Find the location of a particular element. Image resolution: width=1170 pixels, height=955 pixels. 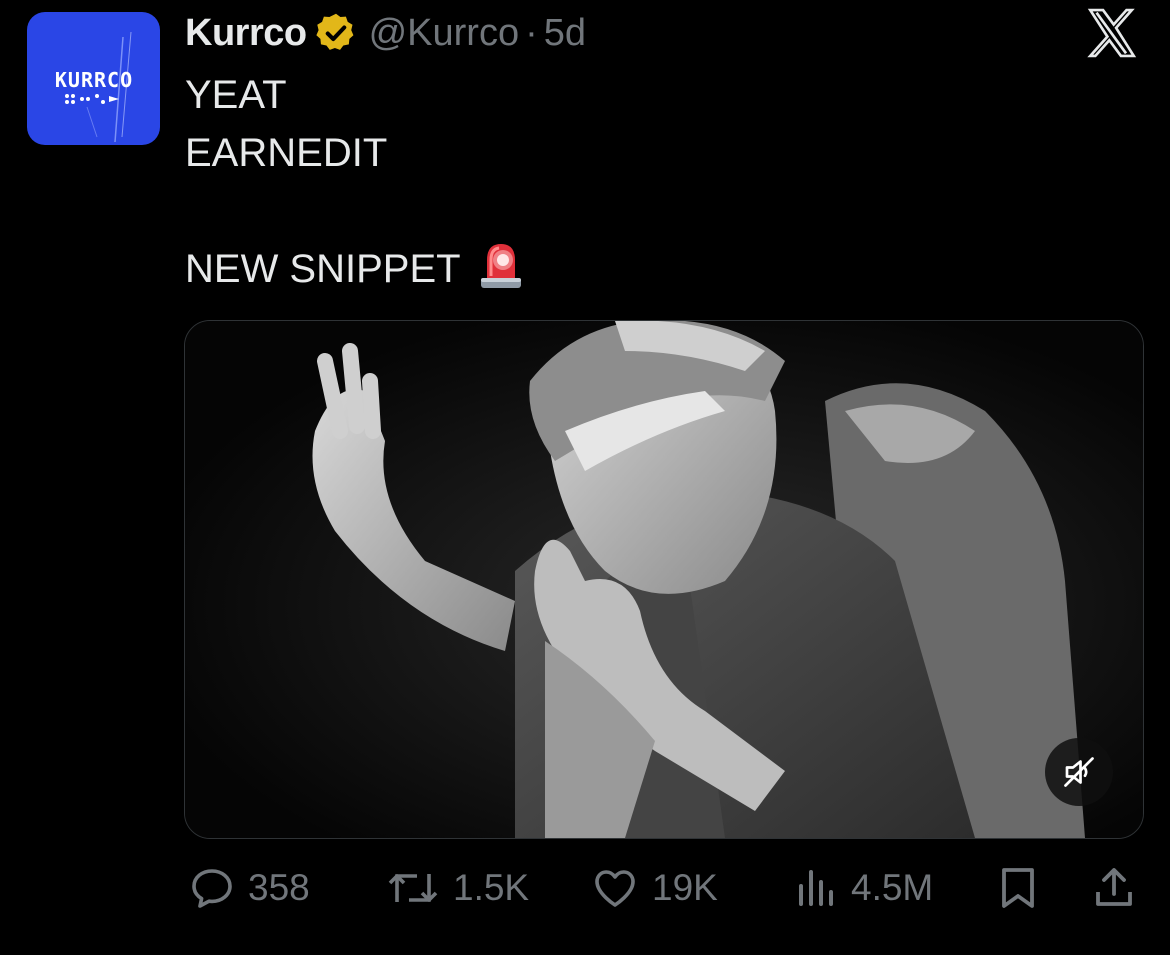

share-button is located at coordinates (1114, 888).